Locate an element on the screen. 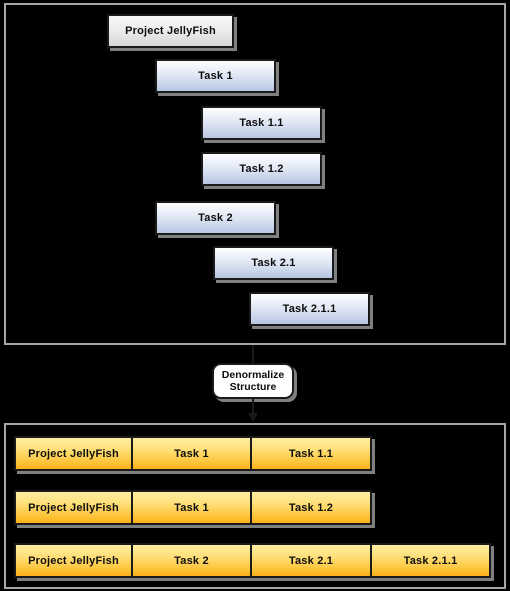 This screenshot has width=510, height=591. process-step-label-line2: Structure is located at coordinates (253, 387).